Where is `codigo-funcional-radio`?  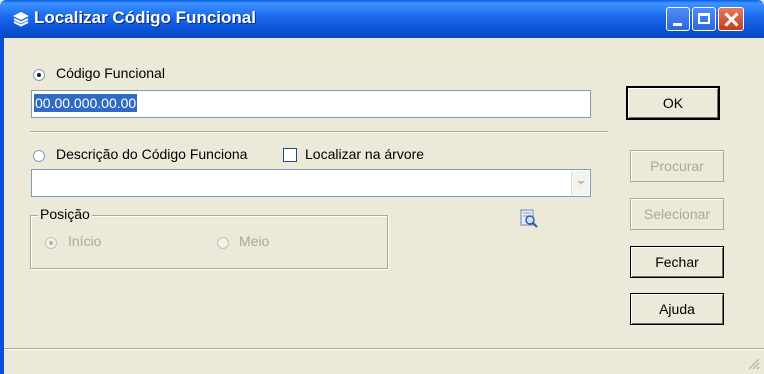
codigo-funcional-radio is located at coordinates (39, 75).